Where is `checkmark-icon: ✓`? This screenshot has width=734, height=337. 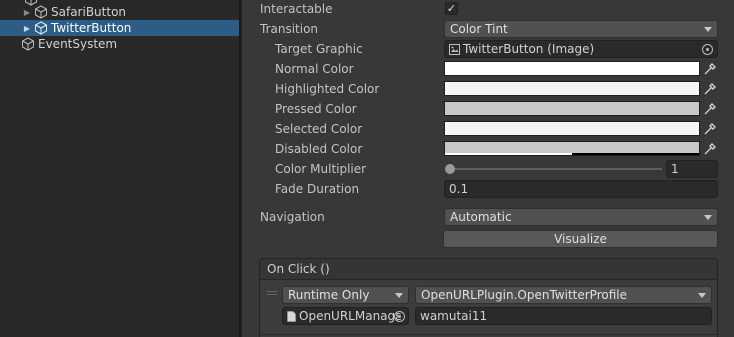
checkmark-icon: ✓ is located at coordinates (451, 8).